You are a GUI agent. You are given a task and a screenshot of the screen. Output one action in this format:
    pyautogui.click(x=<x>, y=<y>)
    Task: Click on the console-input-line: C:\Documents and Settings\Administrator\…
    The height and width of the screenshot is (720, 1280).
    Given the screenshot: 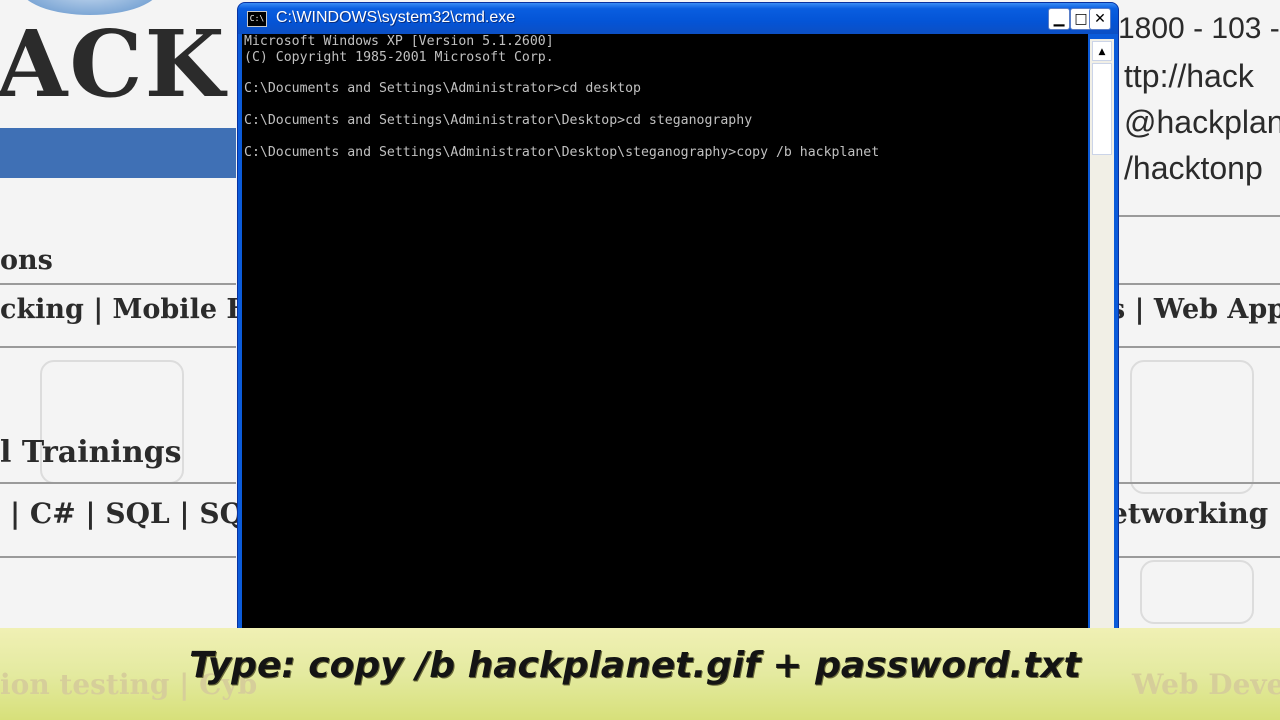 What is the action you would take?
    pyautogui.click(x=665, y=153)
    